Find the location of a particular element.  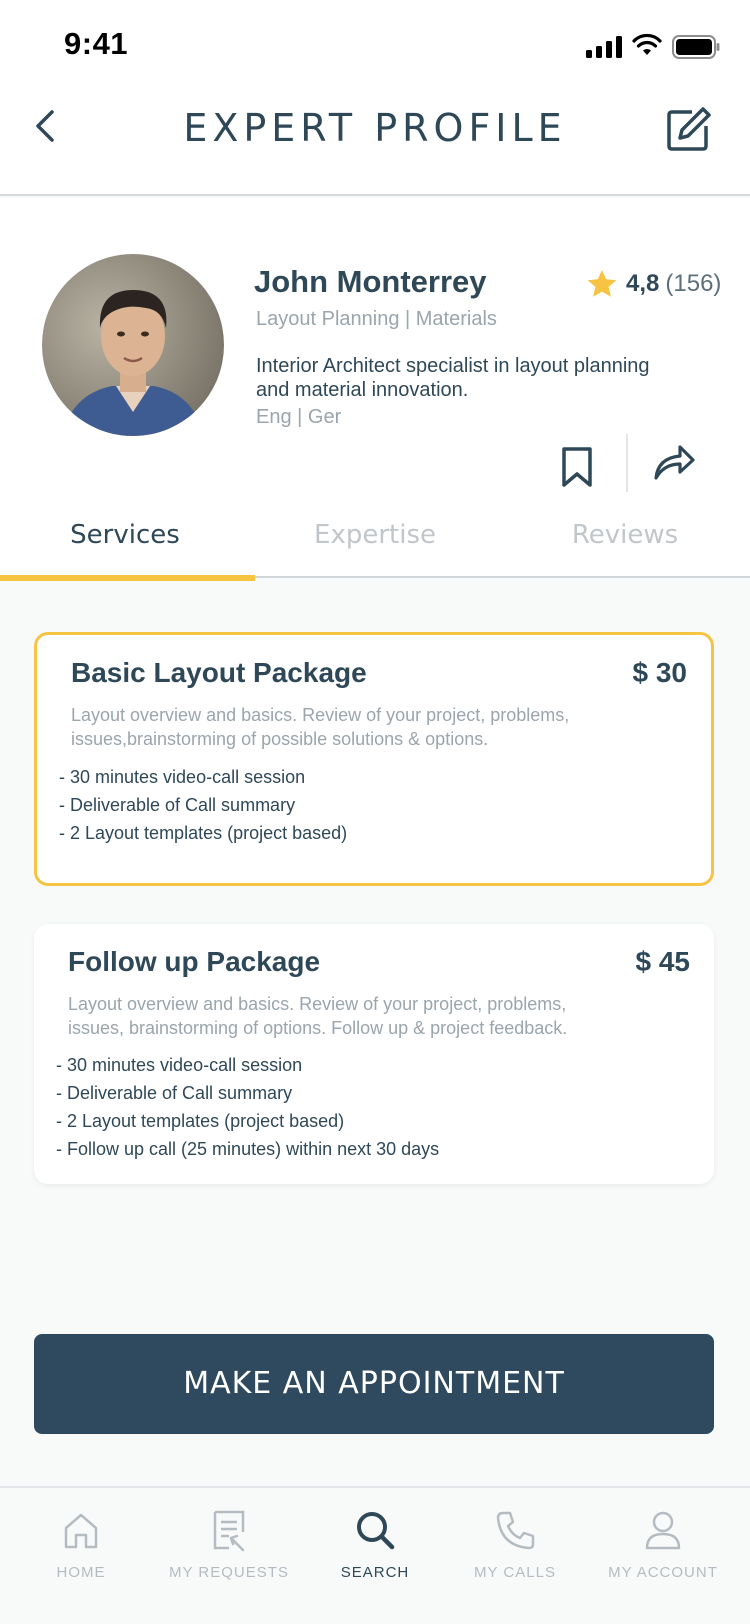

wifi-icon is located at coordinates (647, 44).